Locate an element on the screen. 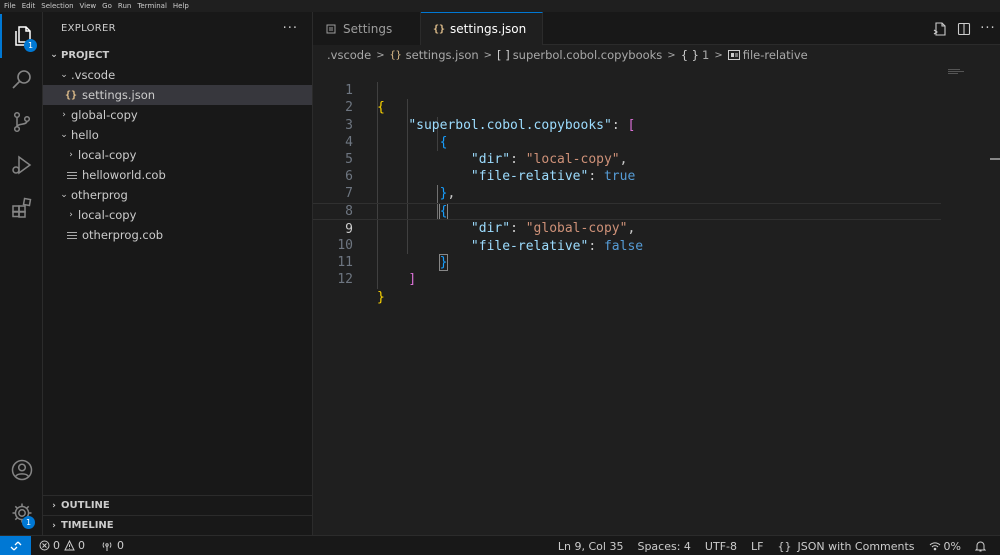  zoom-value: 0% is located at coordinates (952, 546).